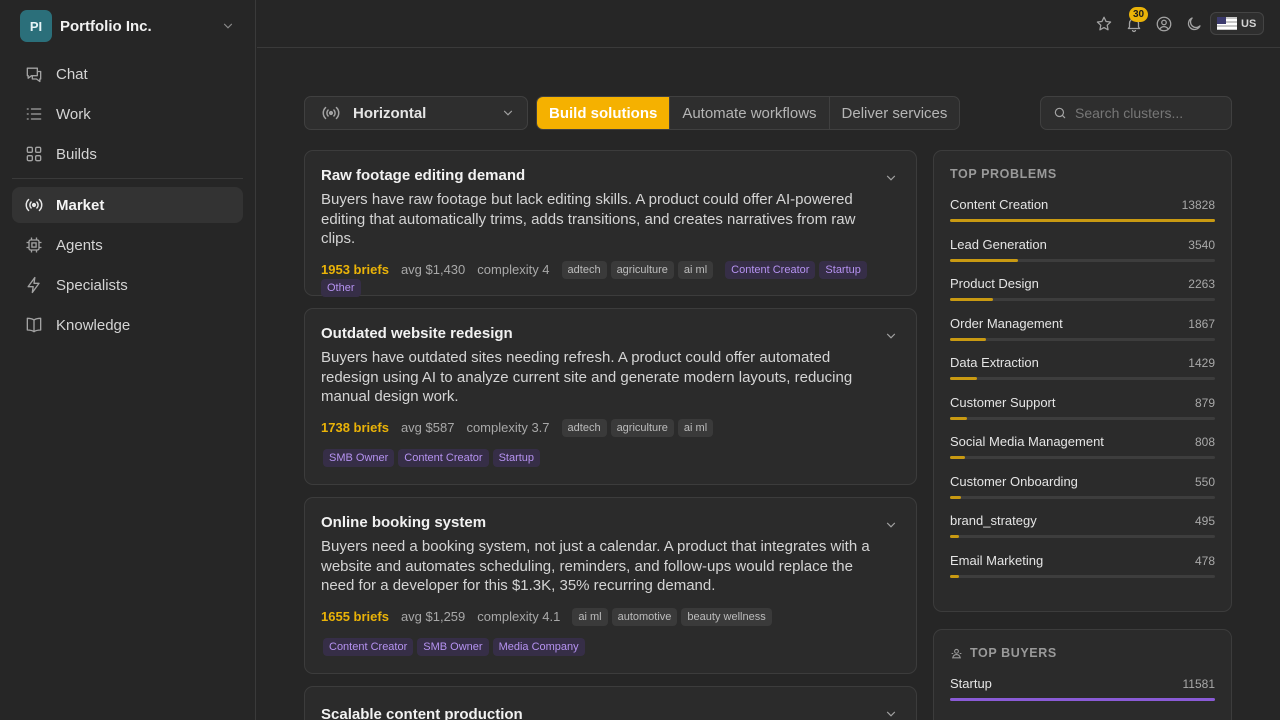 This screenshot has height=720, width=1280. I want to click on ranking-item: Customer Onboarding 550, so click(1082, 486).